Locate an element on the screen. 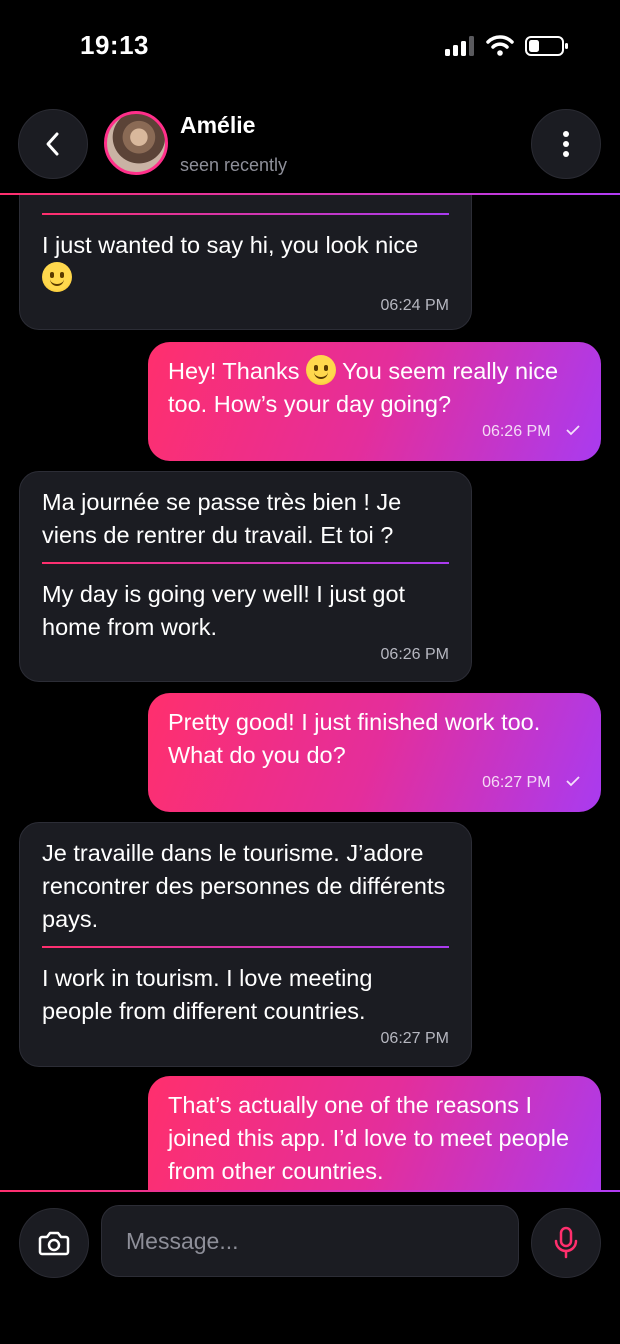 The height and width of the screenshot is (1344, 620). message-meta: 06:27 PM is located at coordinates (374, 783).